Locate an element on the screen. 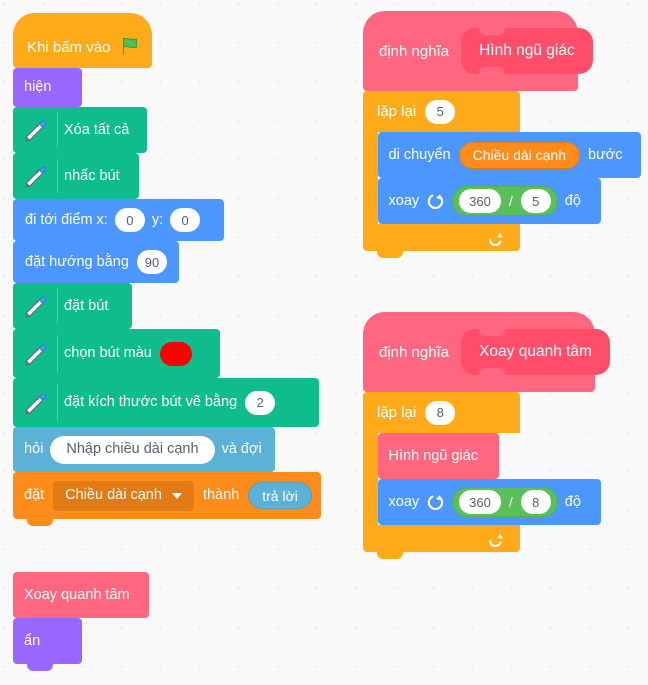  repeat-5-header: lặp lại 5 is located at coordinates (441, 111).